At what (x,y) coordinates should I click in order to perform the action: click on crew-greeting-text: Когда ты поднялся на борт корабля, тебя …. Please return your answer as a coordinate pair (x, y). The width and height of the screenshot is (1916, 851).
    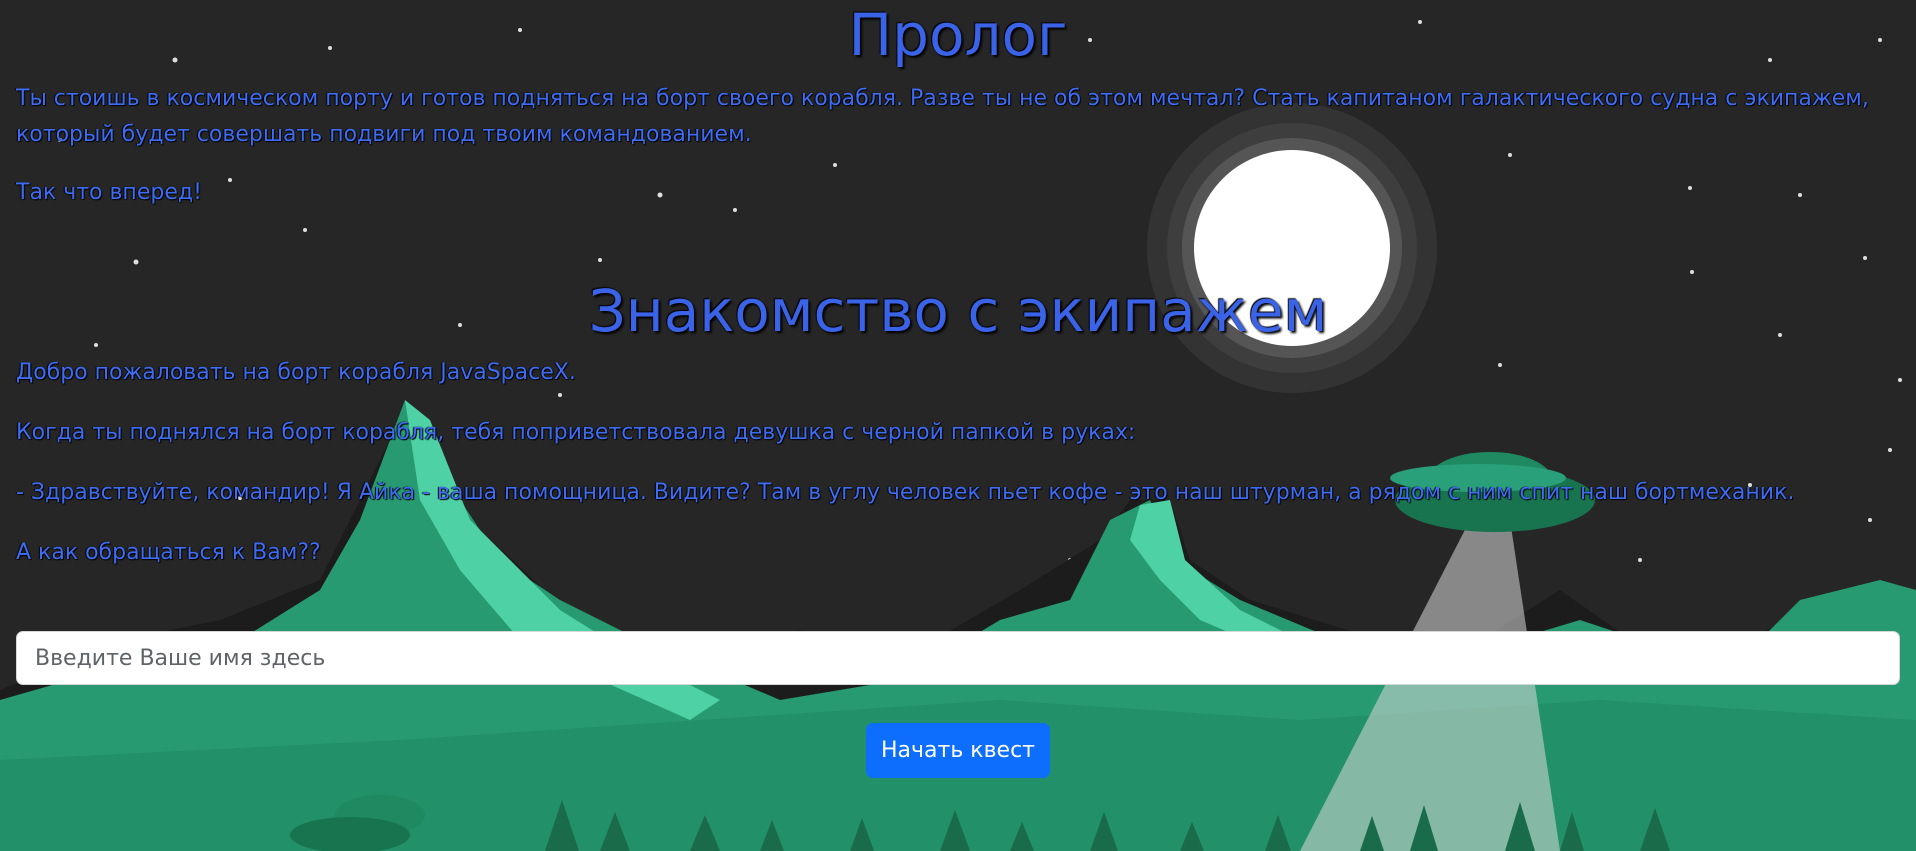
    Looking at the image, I should click on (576, 432).